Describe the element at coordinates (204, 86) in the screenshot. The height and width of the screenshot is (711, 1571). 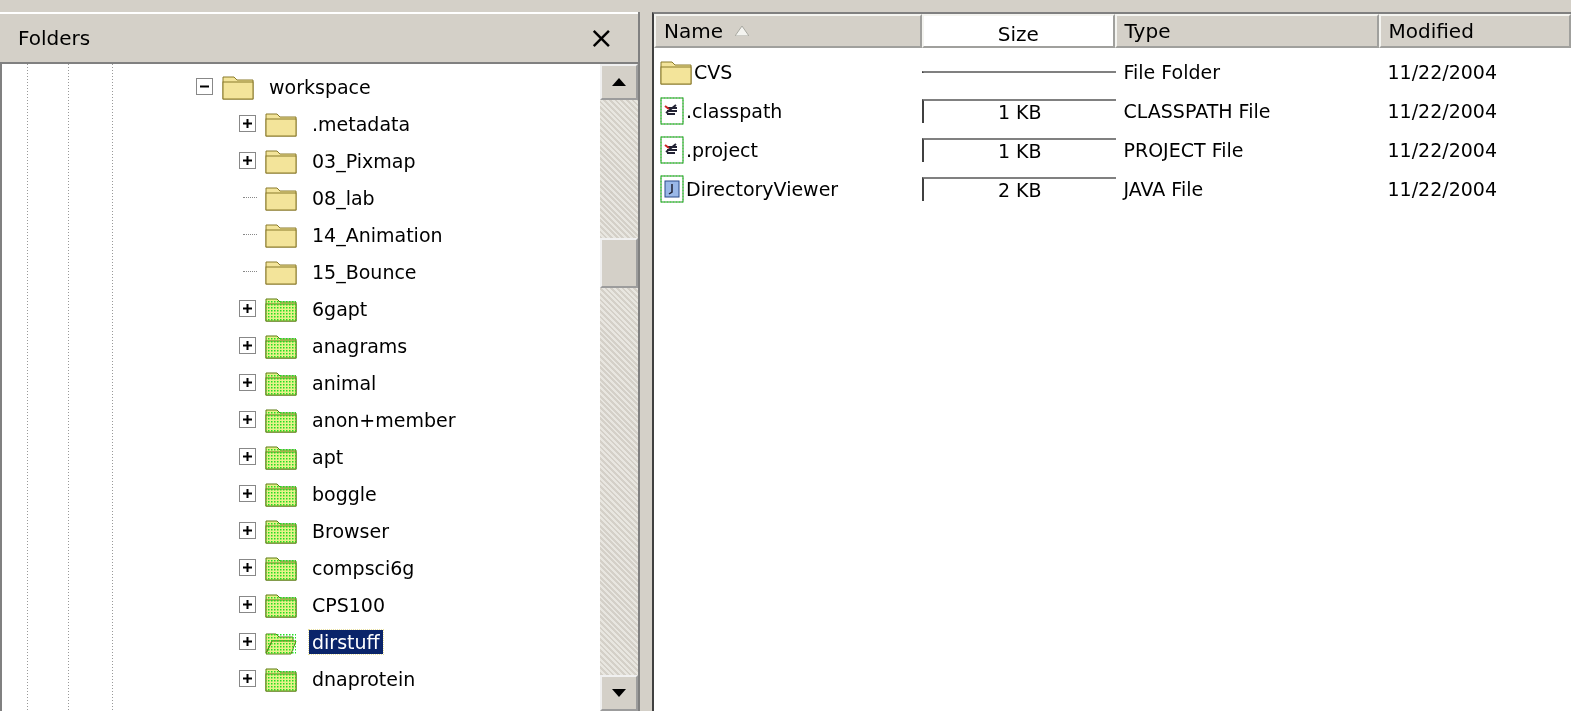
I see `collapse-icon` at that location.